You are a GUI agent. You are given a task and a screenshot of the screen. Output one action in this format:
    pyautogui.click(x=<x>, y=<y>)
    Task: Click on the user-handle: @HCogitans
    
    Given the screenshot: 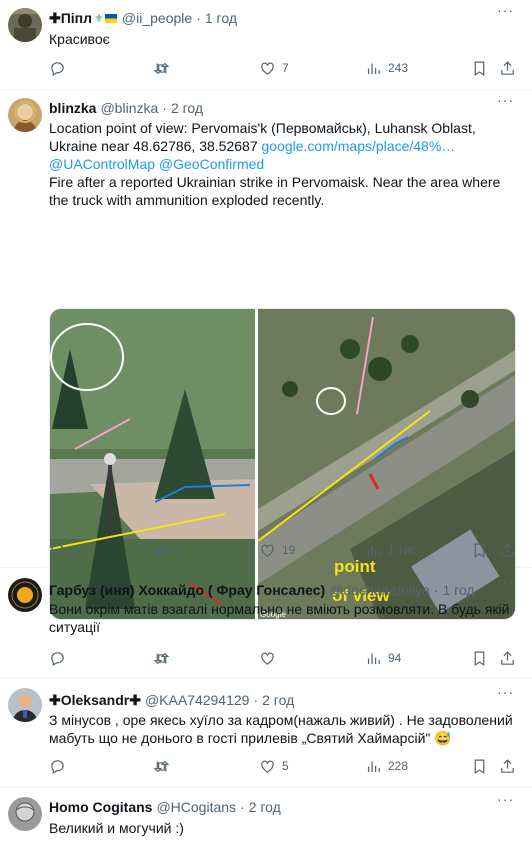 What is the action you would take?
    pyautogui.click(x=196, y=807)
    